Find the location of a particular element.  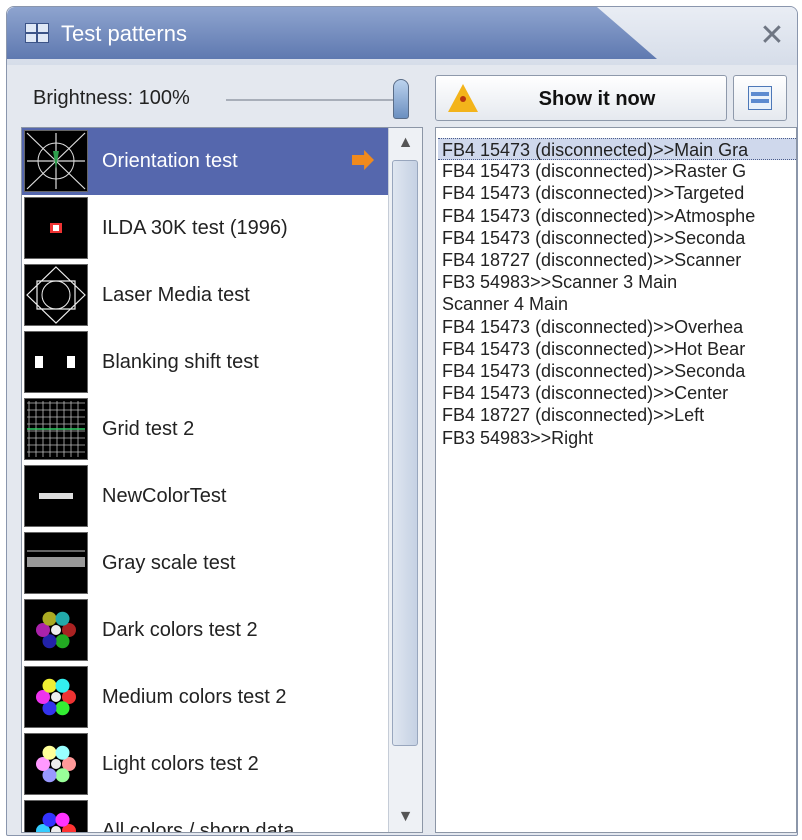

target-list-item: FB4 15473 (disconnected)>>Center is located at coordinates (617, 393).